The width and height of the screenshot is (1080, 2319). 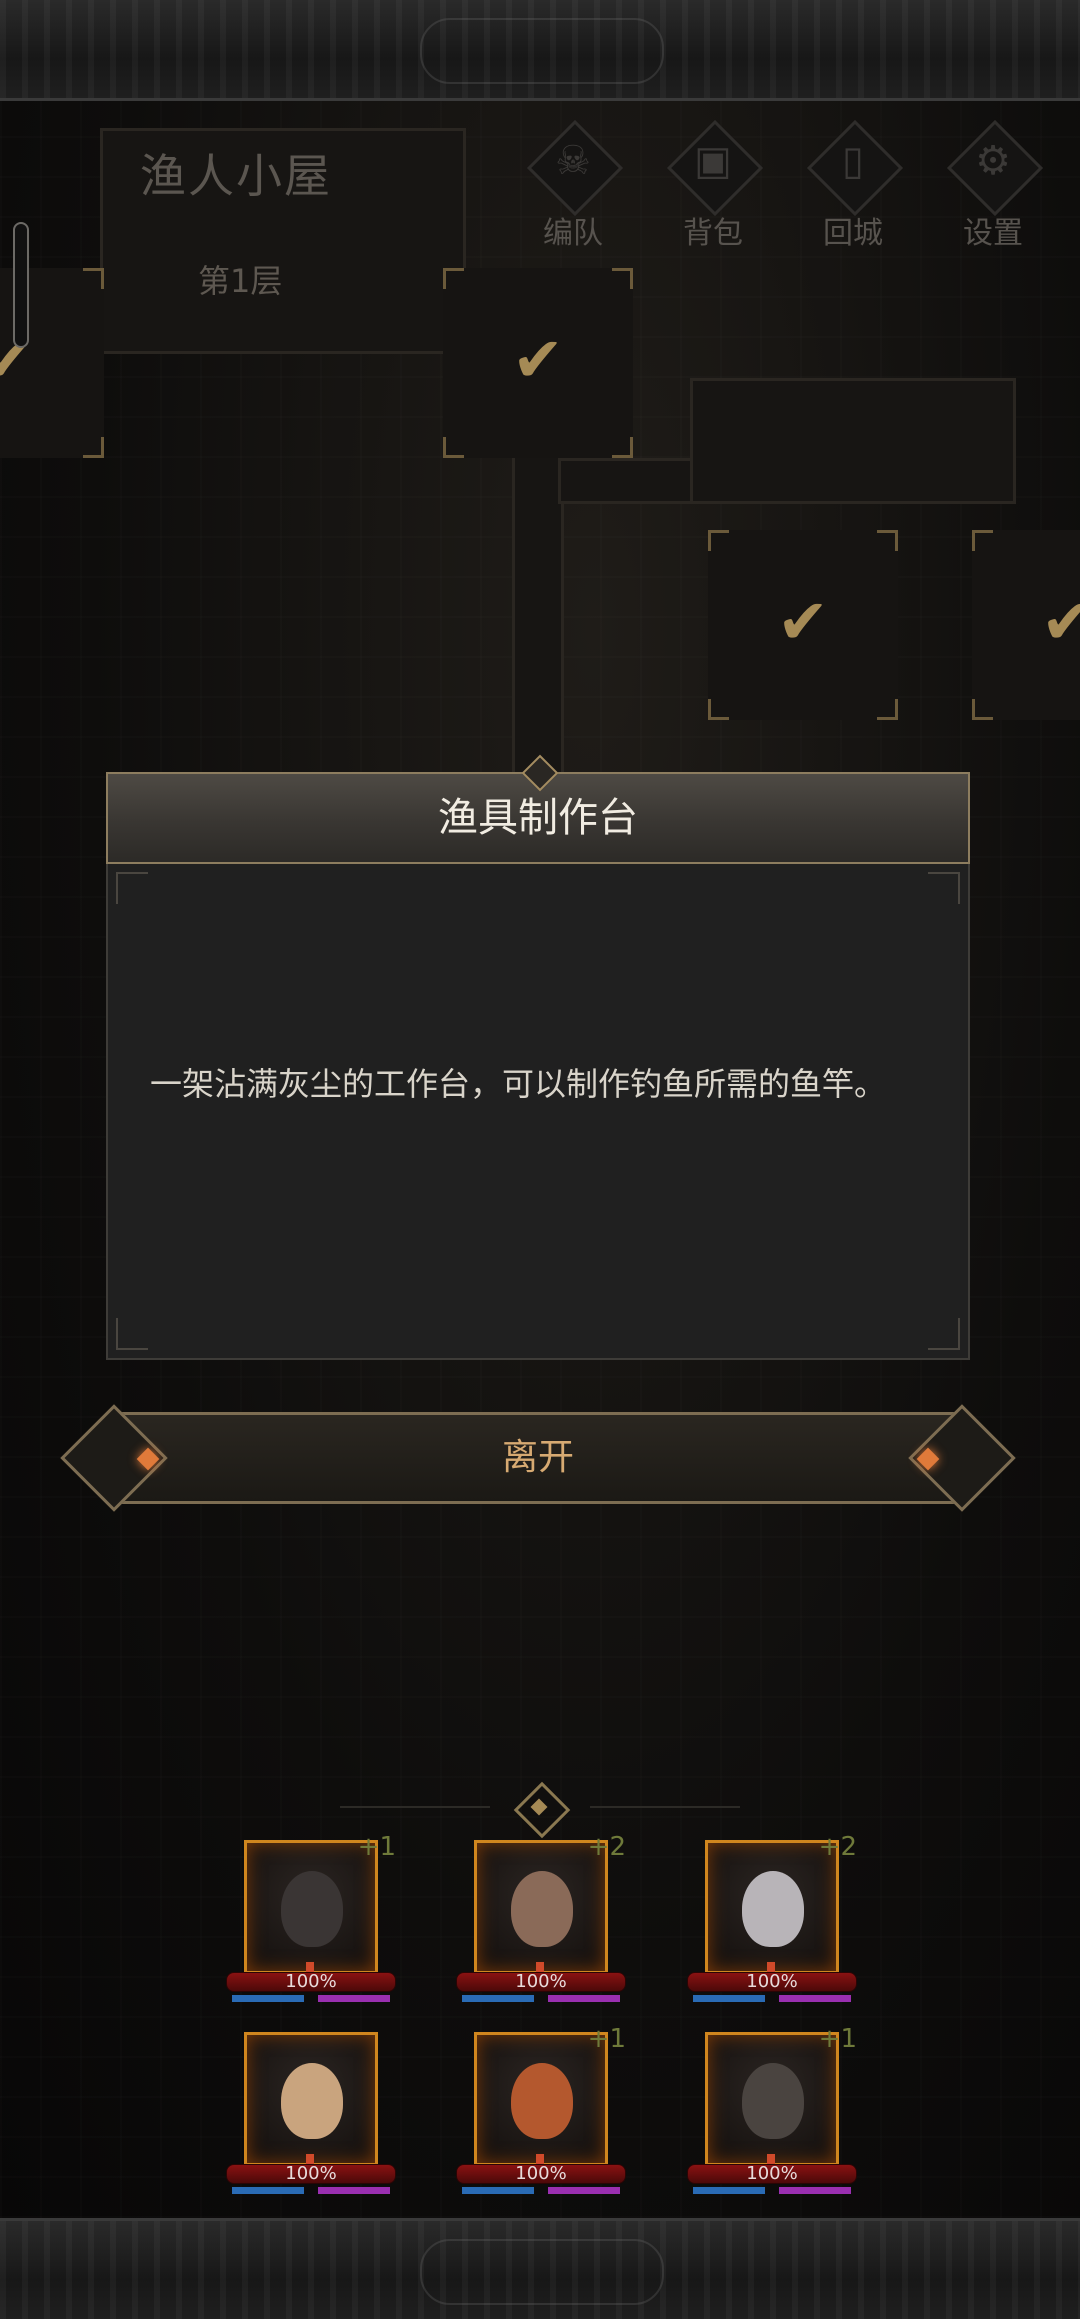 What do you see at coordinates (542, 1810) in the screenshot?
I see `party-emblem-icon` at bounding box center [542, 1810].